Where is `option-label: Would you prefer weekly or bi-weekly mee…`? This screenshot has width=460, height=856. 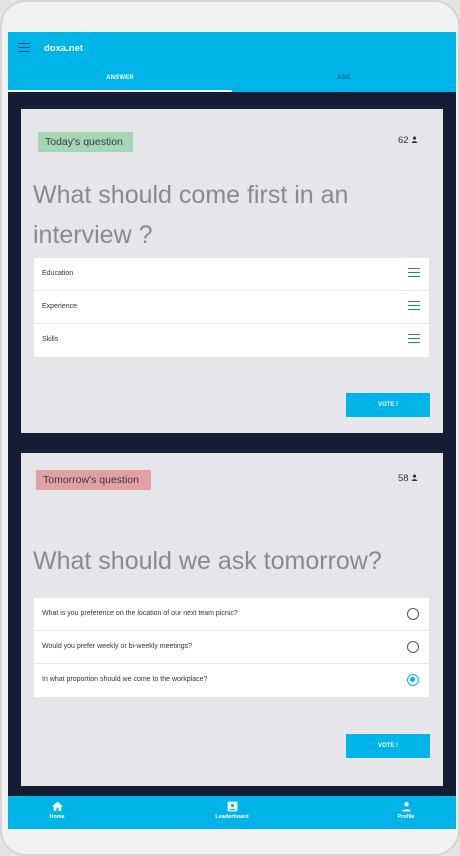 option-label: Would you prefer weekly or bi-weekly mee… is located at coordinates (117, 646).